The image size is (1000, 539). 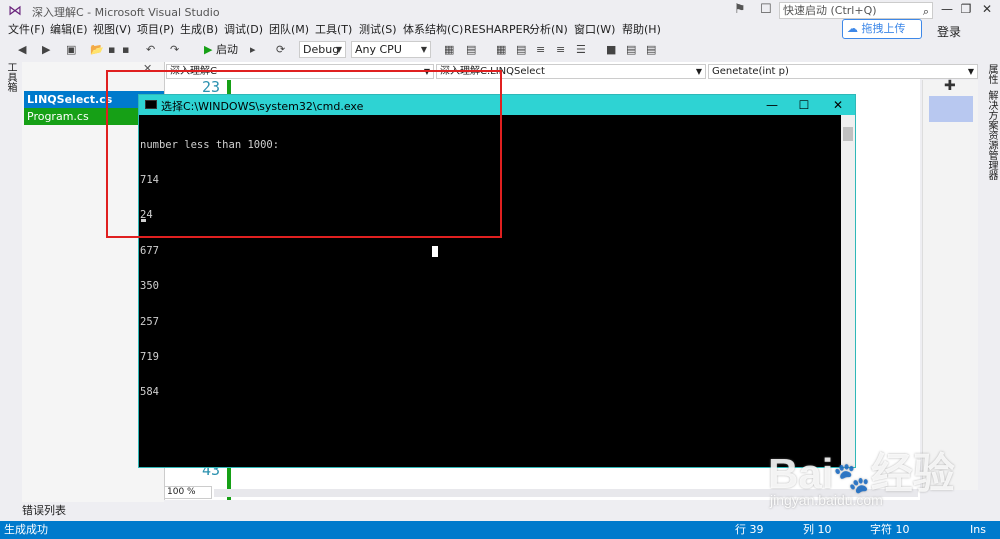 I want to click on platform-value: Any CPU, so click(x=378, y=49).